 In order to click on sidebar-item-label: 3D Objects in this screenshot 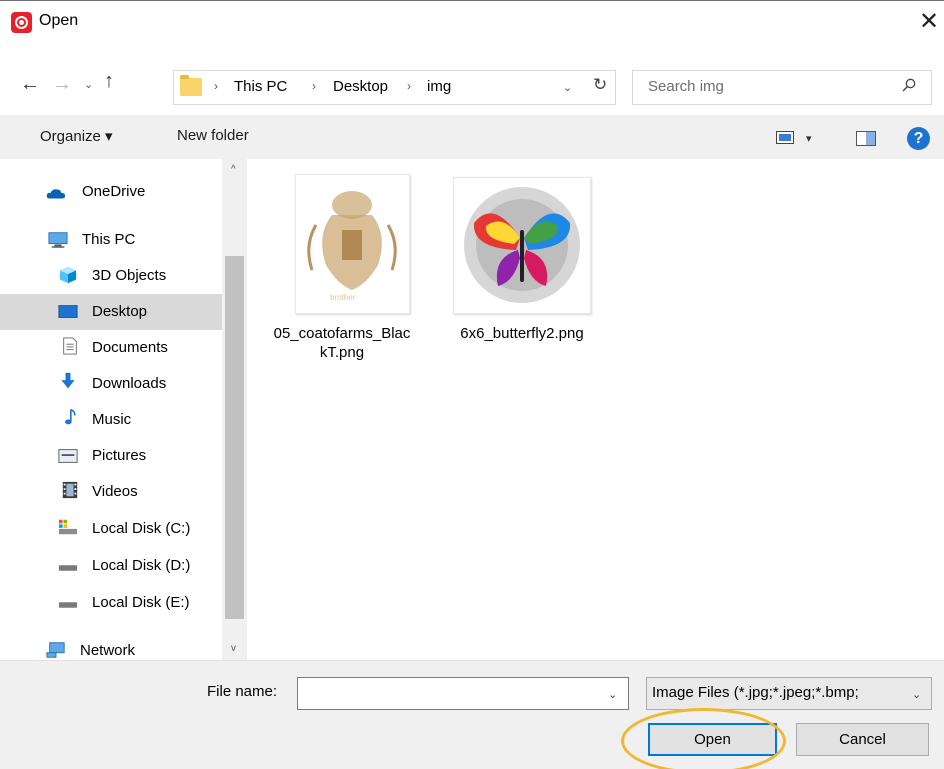, I will do `click(129, 275)`.